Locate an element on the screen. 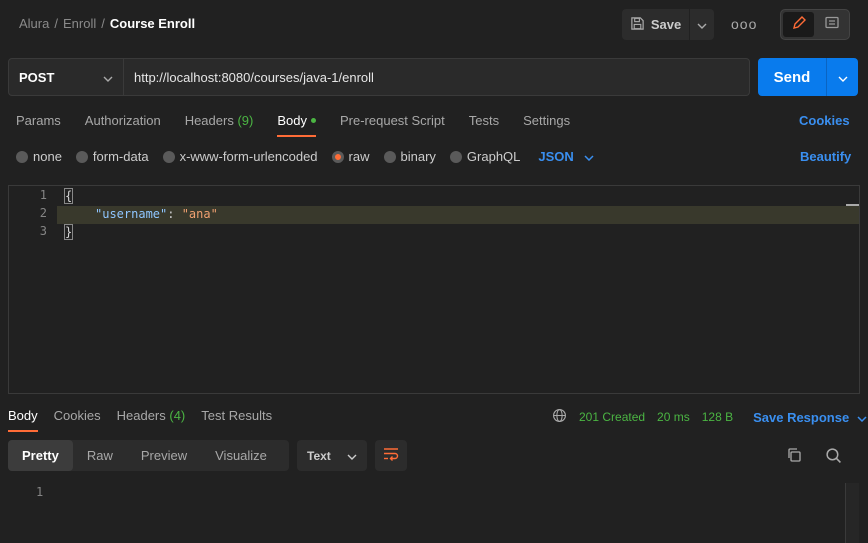 The image size is (868, 543). radio-urlencoded: x-www-form-urlencoded is located at coordinates (240, 156).